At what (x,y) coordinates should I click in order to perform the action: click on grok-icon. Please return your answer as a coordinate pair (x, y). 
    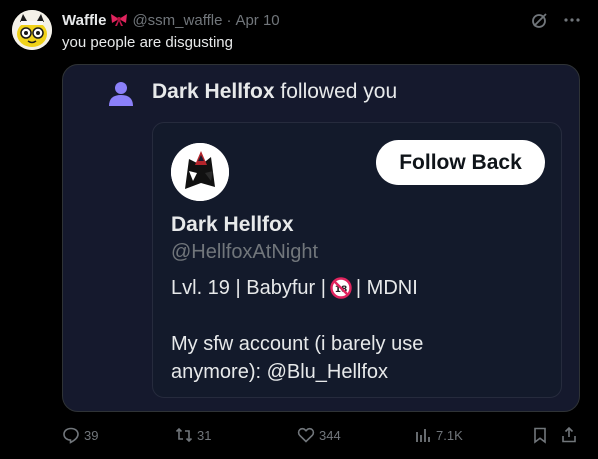
    Looking at the image, I should click on (540, 20).